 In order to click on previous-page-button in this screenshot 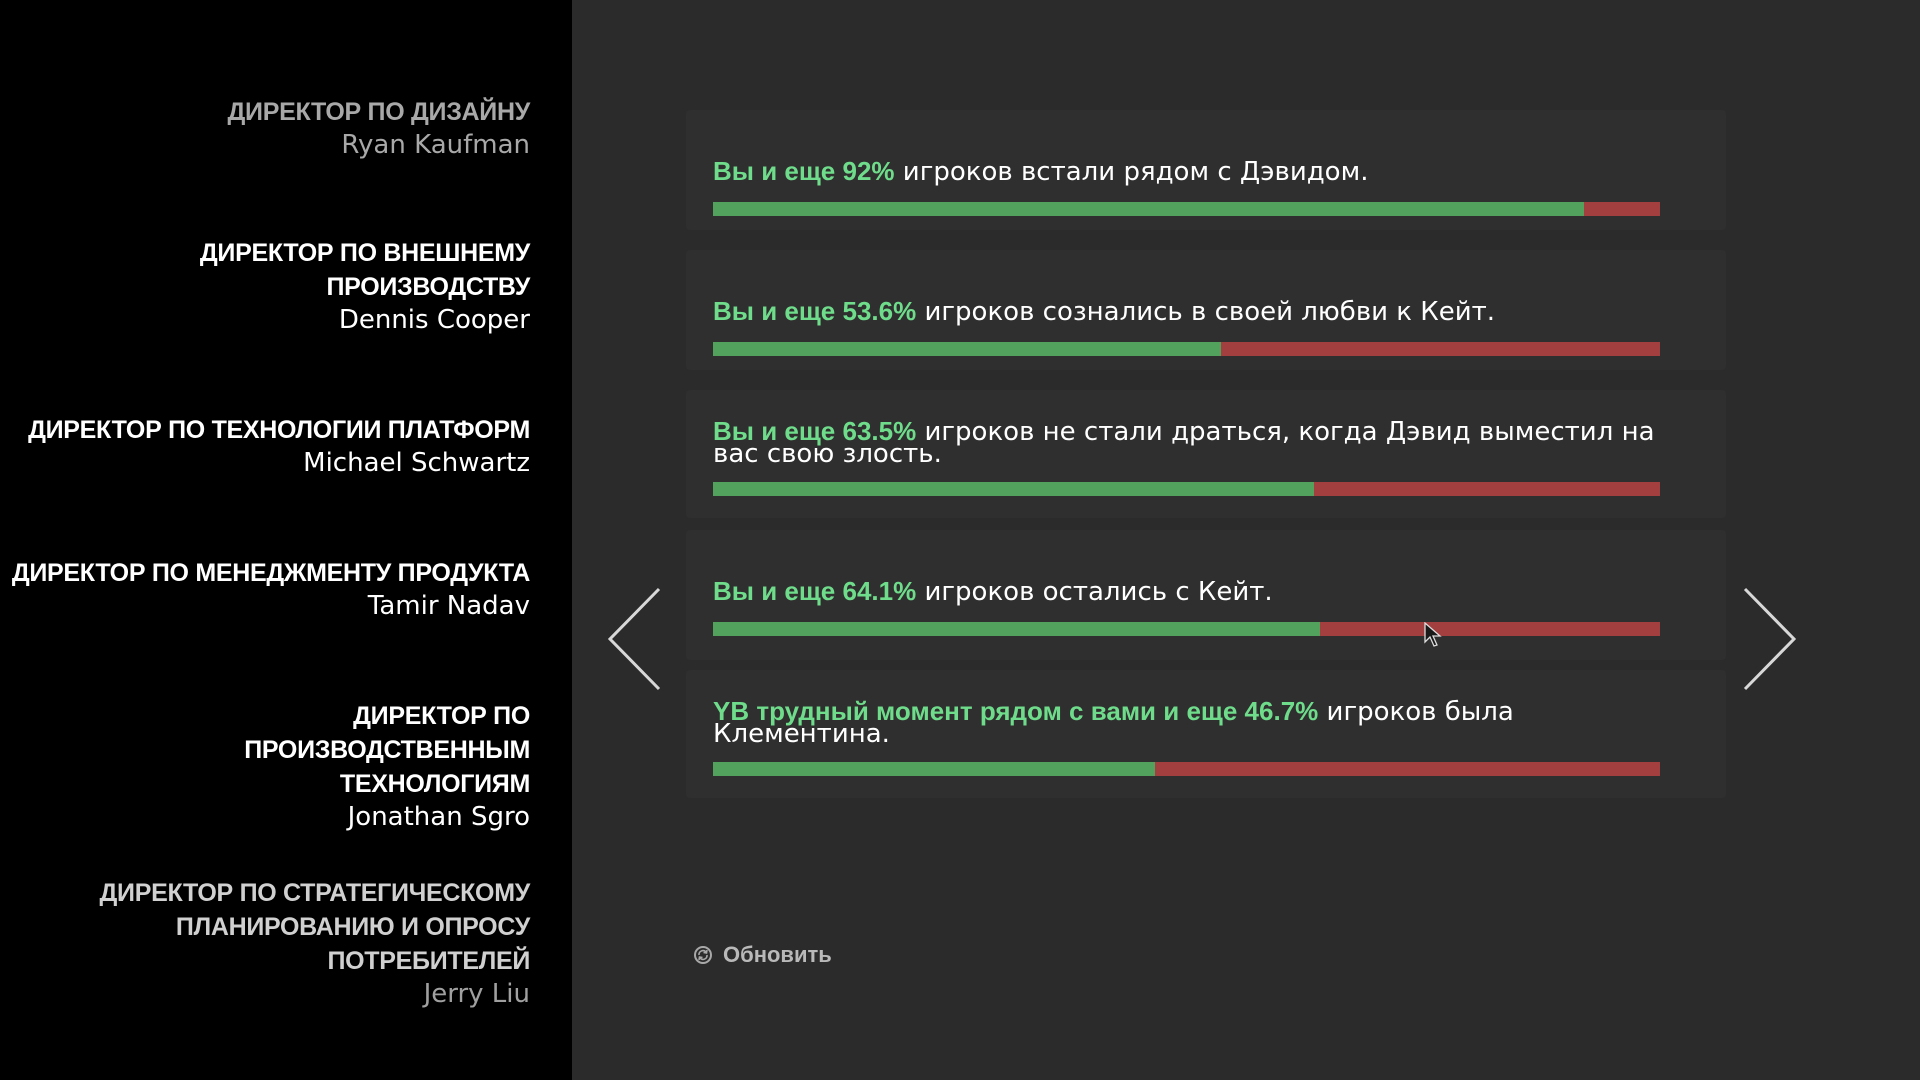, I will do `click(634, 639)`.